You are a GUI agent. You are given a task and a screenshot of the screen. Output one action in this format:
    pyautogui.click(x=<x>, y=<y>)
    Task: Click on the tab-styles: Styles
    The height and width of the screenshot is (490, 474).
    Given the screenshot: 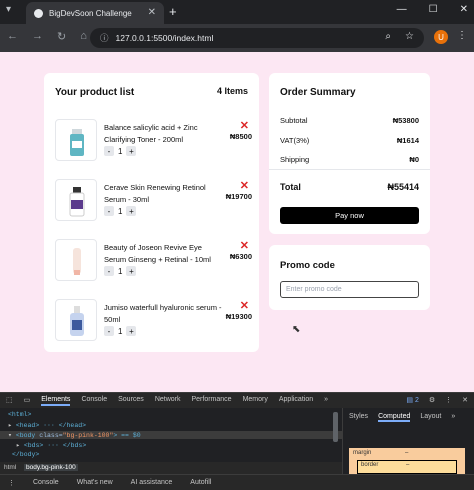 What is the action you would take?
    pyautogui.click(x=358, y=417)
    